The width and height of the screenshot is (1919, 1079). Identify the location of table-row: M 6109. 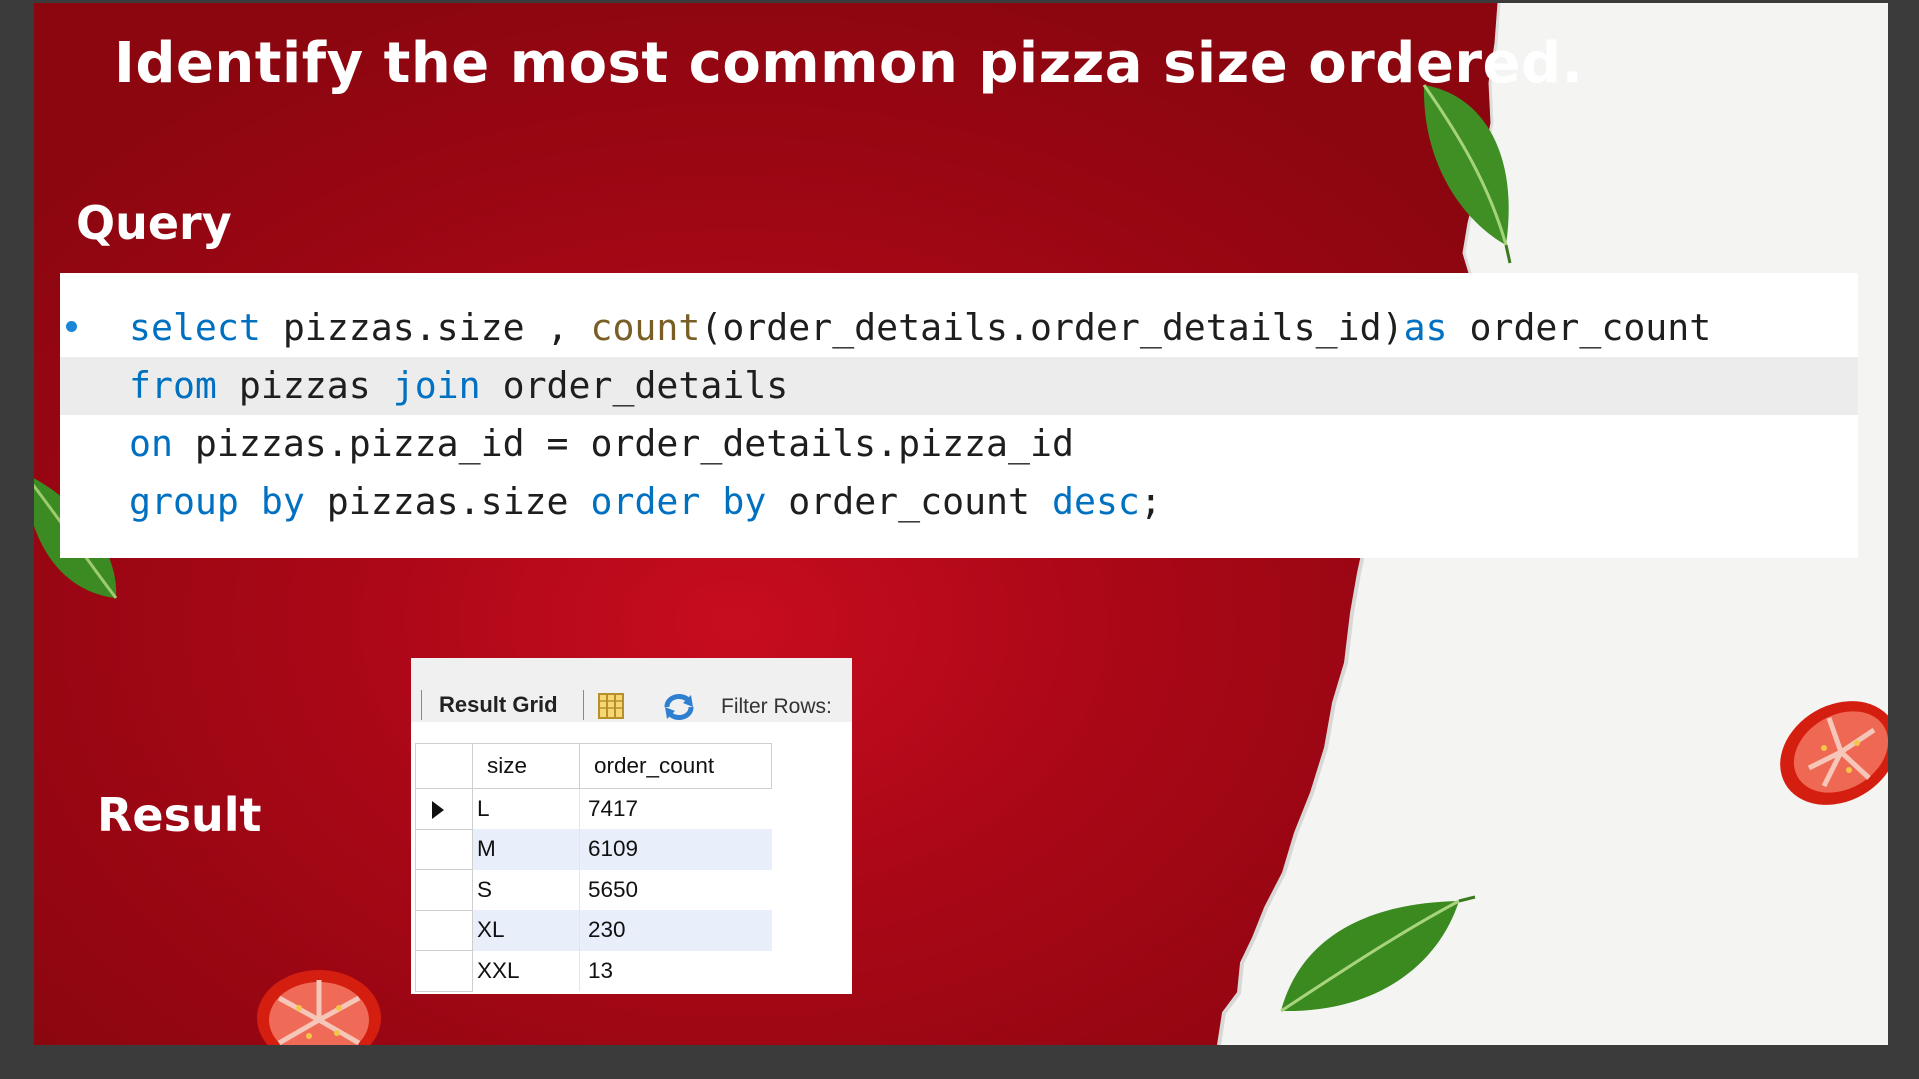
(593, 849).